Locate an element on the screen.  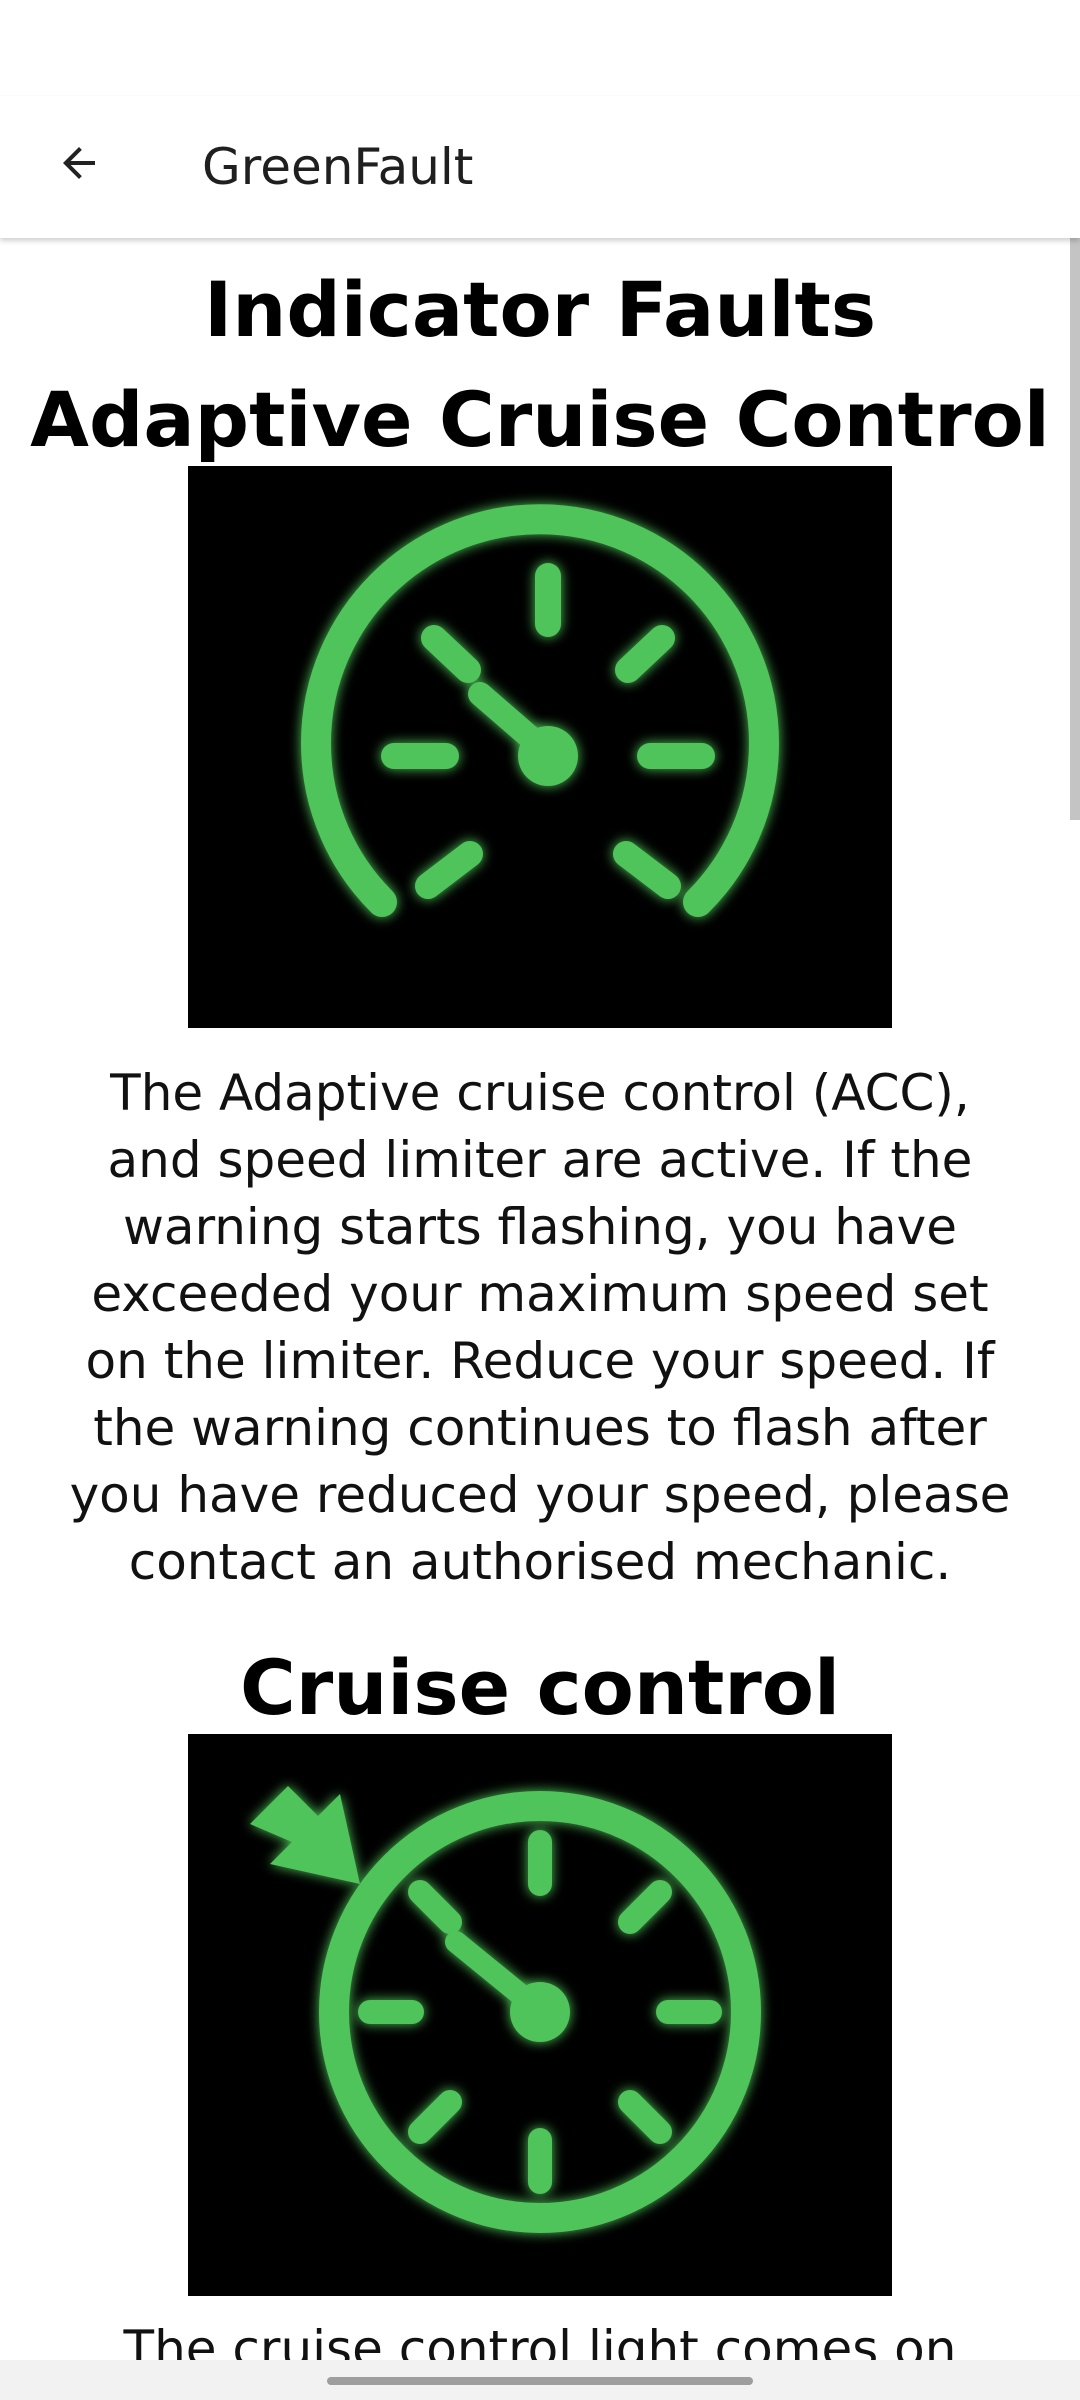
home-indicator is located at coordinates (540, 2381).